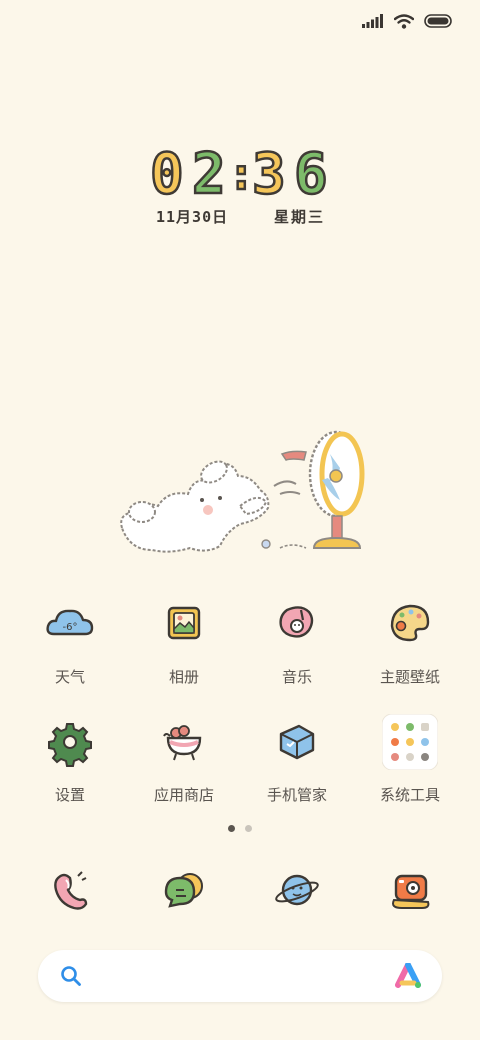 The width and height of the screenshot is (480, 1040). I want to click on wallpaper-illustration, so click(242, 491).